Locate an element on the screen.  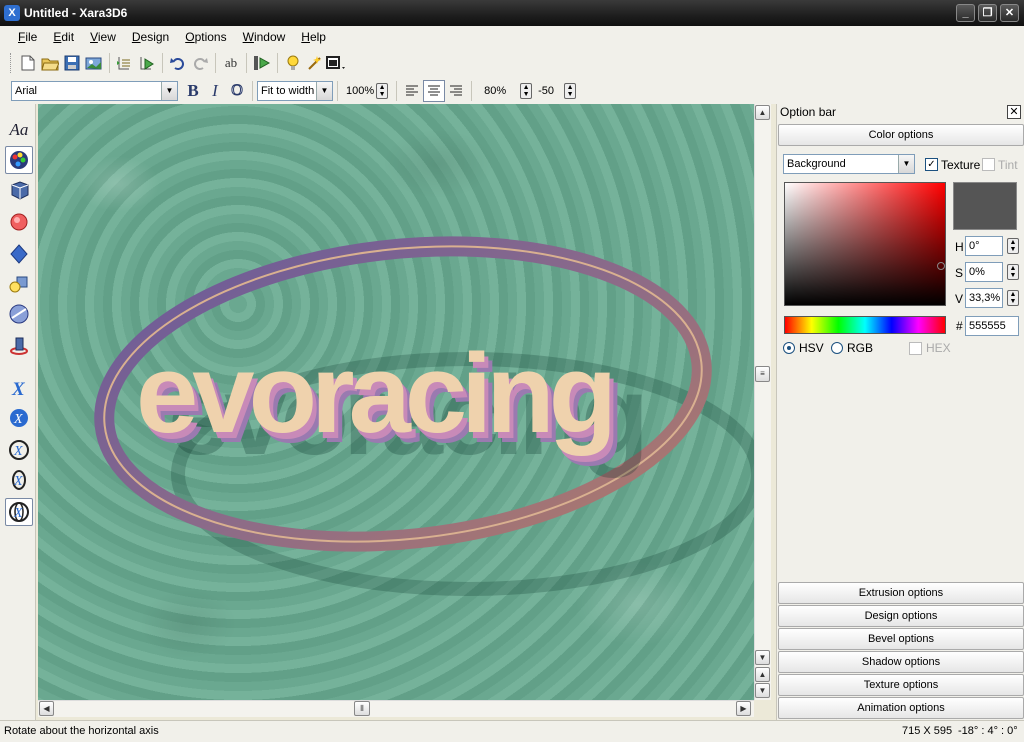
open-folder-icon is located at coordinates (50, 63).